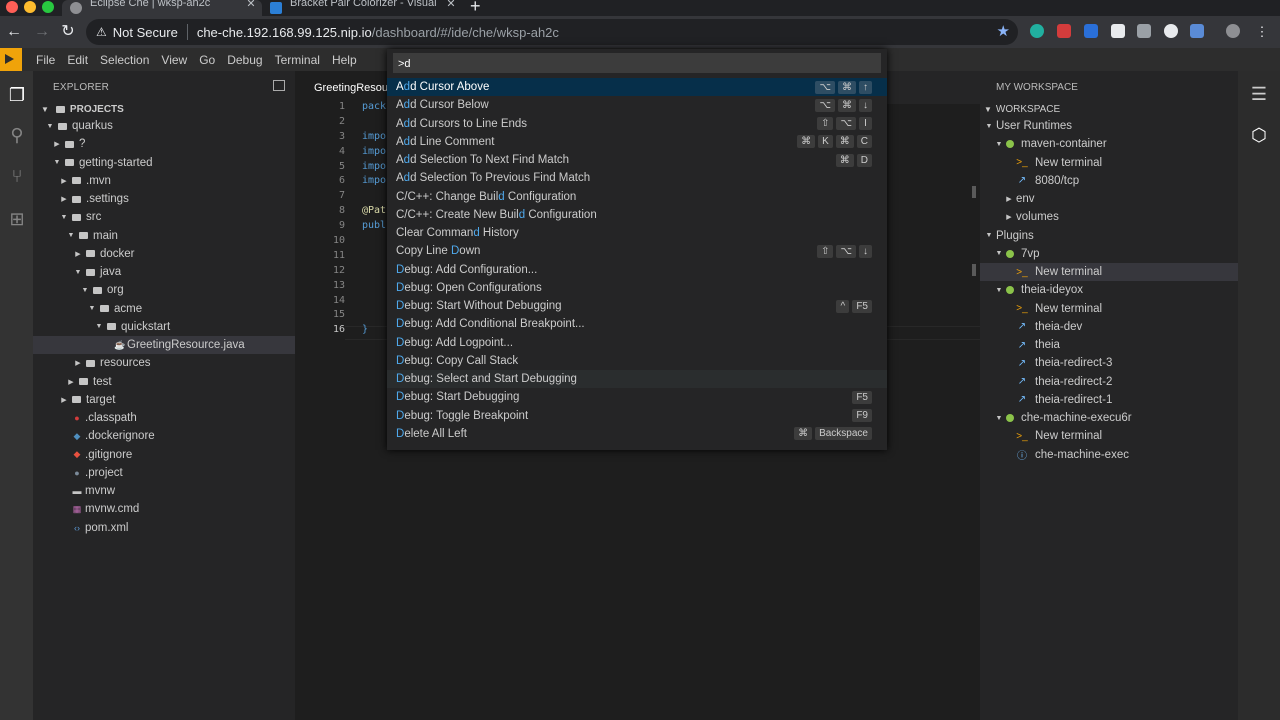 Image resolution: width=1280 pixels, height=720 pixels. What do you see at coordinates (14, 32) in the screenshot?
I see `back-arrow-icon: ←` at bounding box center [14, 32].